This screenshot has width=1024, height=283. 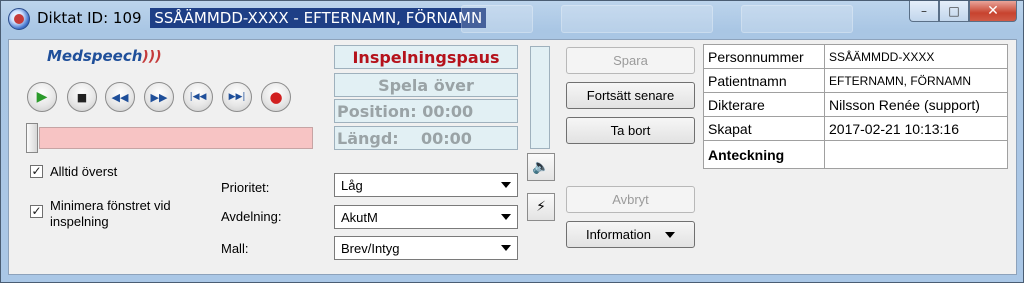 I want to click on template-select: Brev/Intyg, so click(x=426, y=248).